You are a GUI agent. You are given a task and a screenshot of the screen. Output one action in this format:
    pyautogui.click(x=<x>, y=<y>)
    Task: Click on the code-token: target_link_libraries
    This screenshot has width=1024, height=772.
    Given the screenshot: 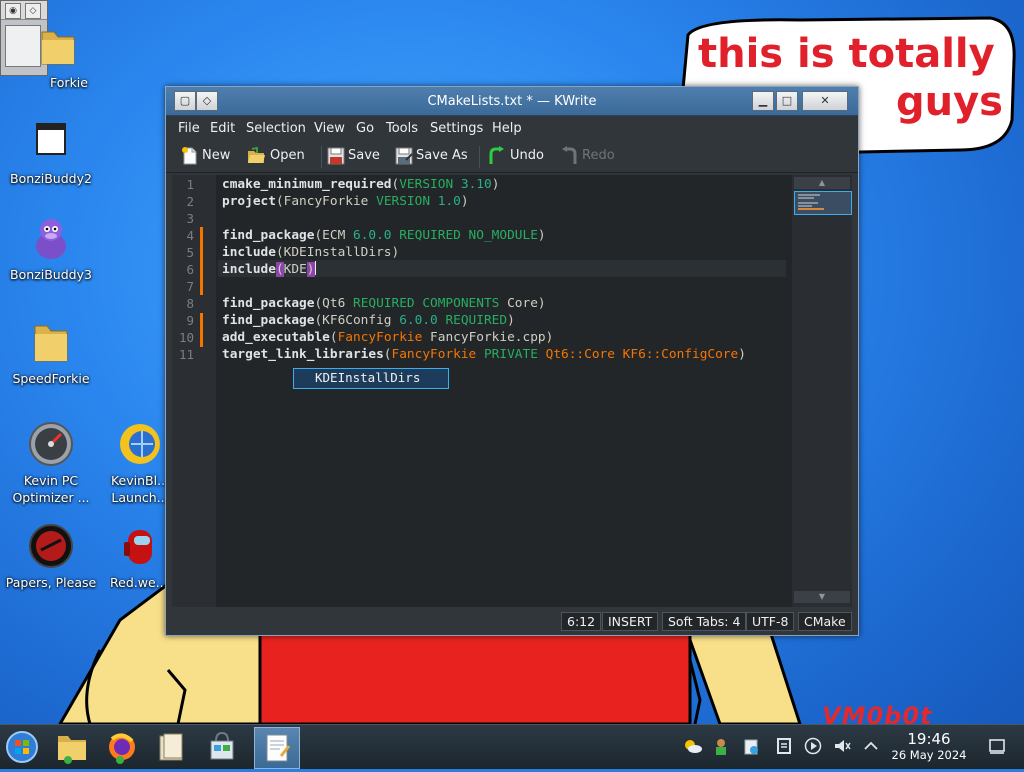 What is the action you would take?
    pyautogui.click(x=303, y=354)
    